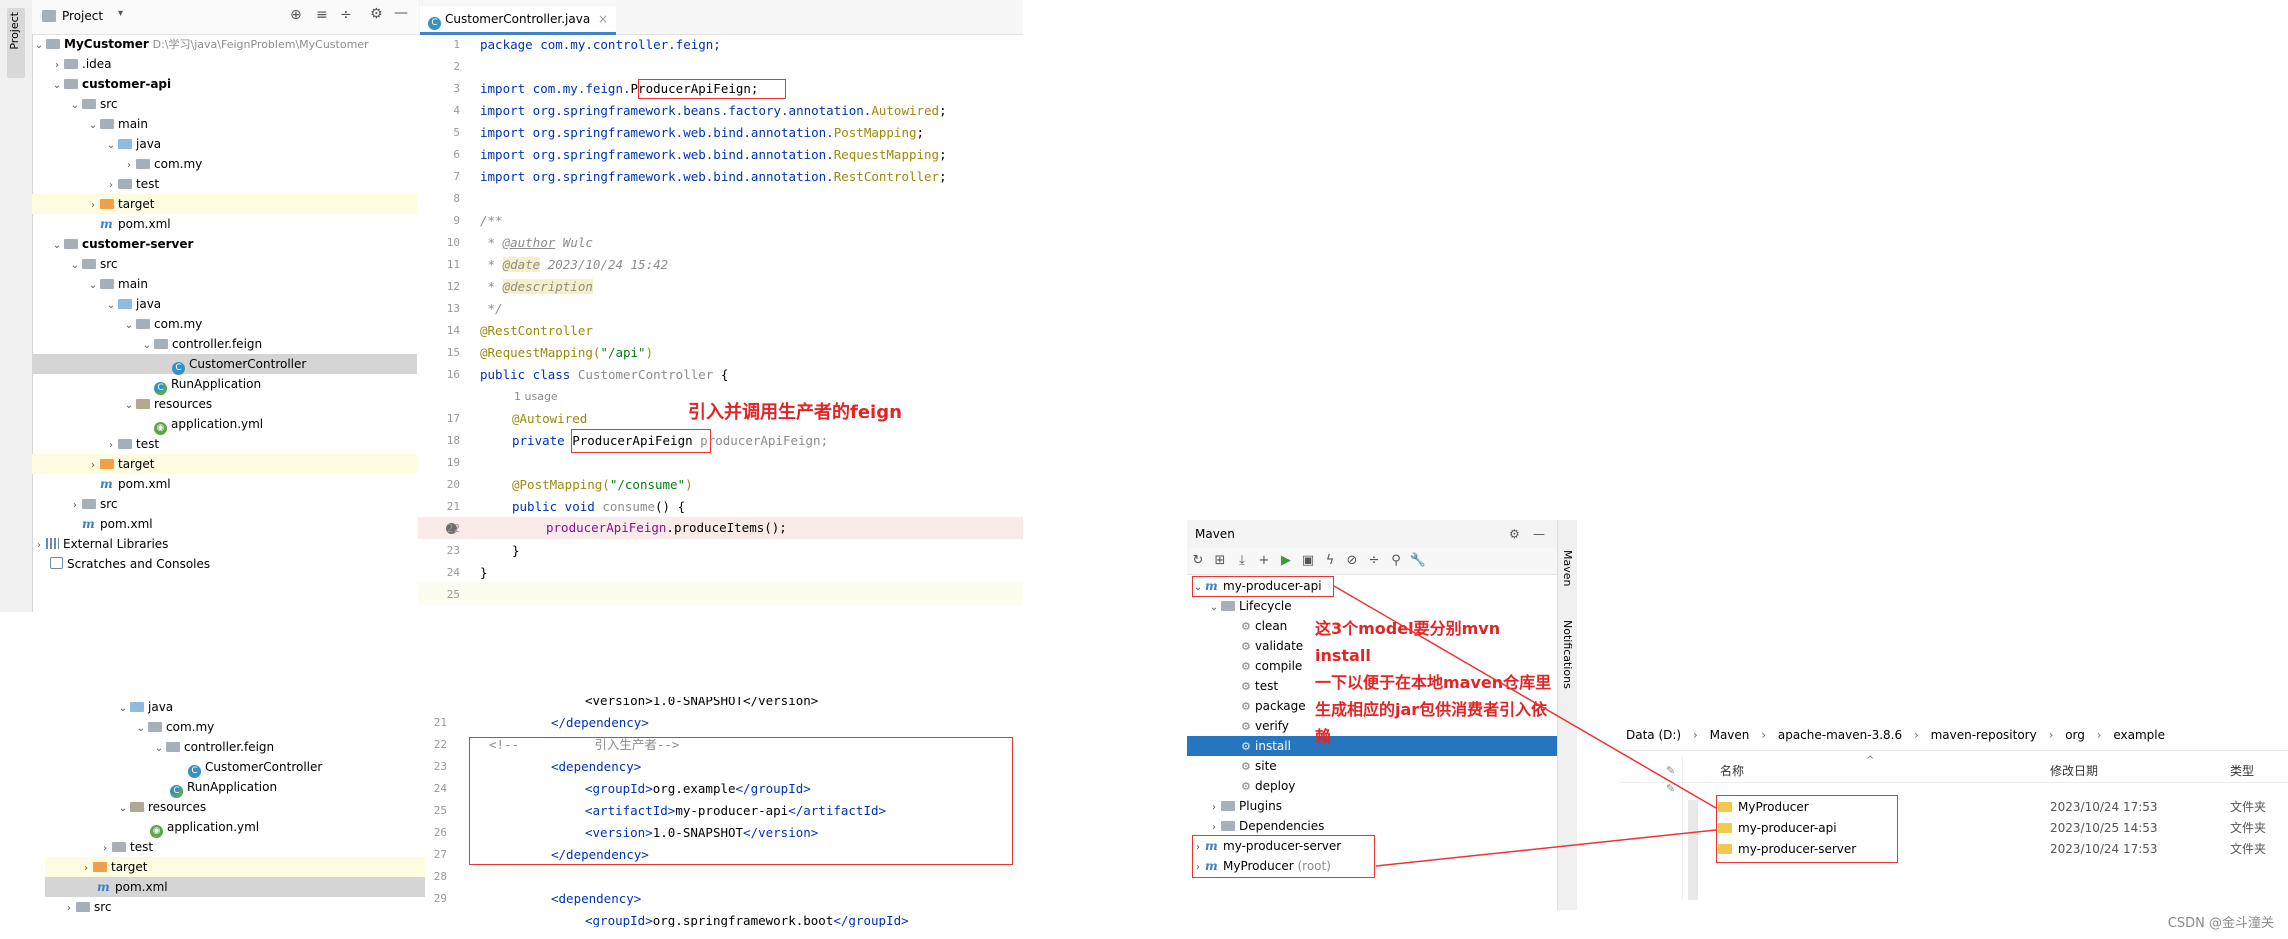  I want to click on arrow-modules-to-folders, so click(1546, 848).